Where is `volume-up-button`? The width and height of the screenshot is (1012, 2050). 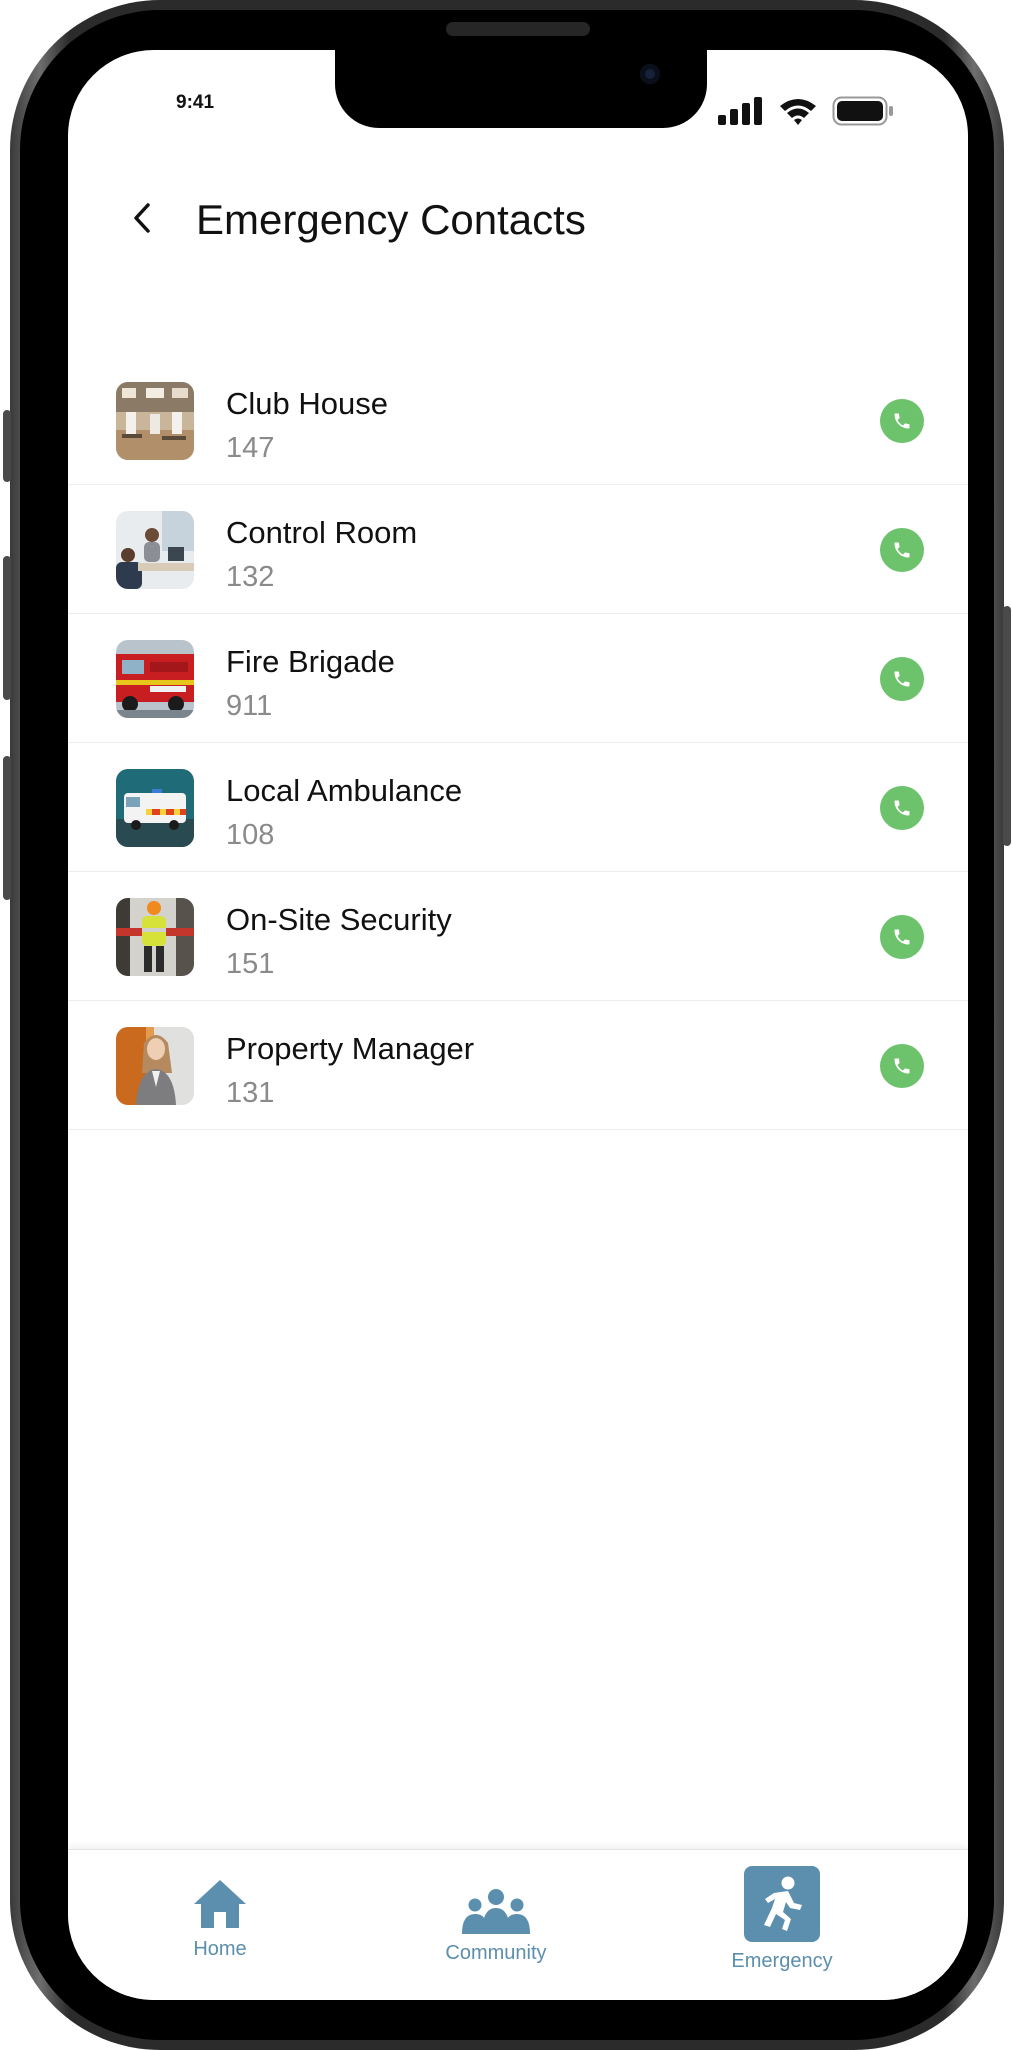
volume-up-button is located at coordinates (7, 628).